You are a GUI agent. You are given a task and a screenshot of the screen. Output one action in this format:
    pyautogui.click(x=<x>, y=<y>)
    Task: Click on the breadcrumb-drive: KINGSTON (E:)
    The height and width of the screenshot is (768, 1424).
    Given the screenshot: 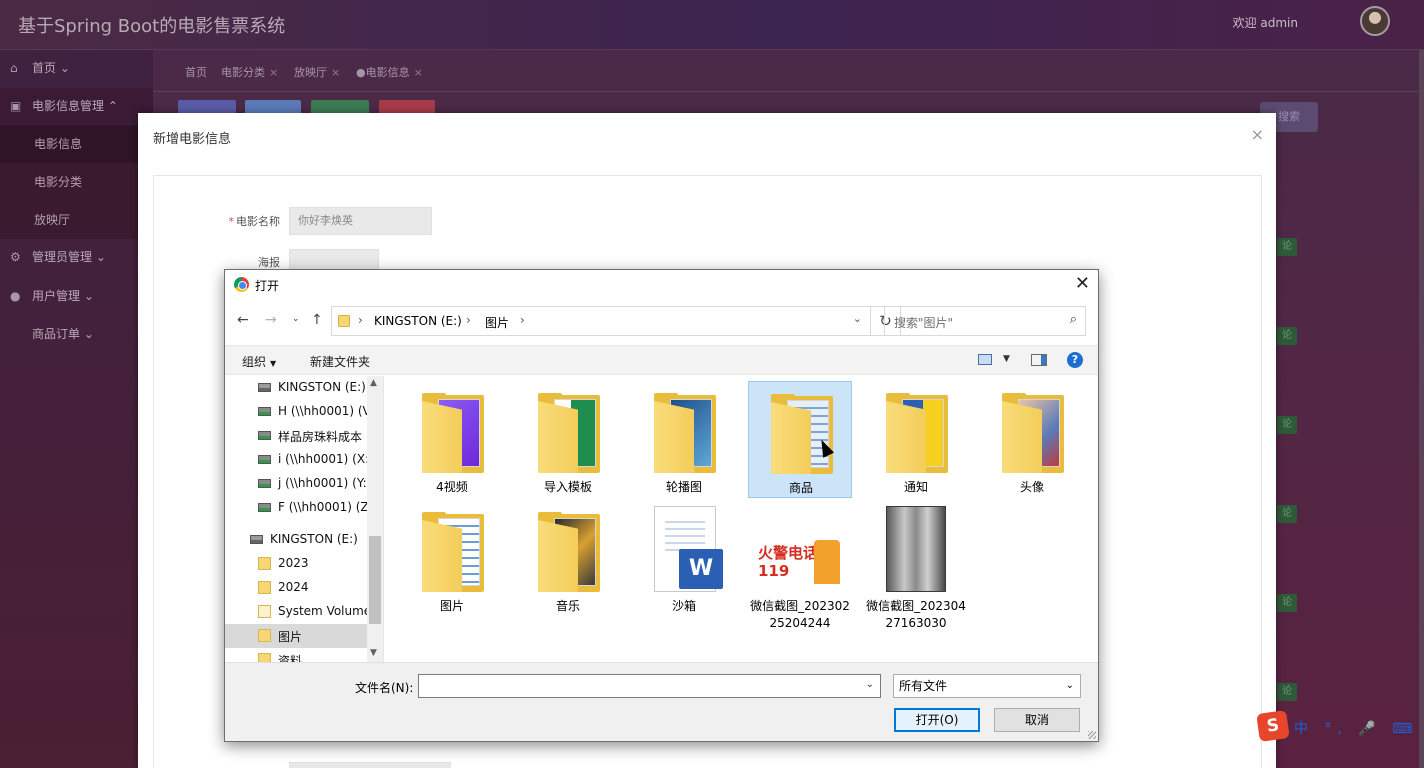 What is the action you would take?
    pyautogui.click(x=418, y=321)
    